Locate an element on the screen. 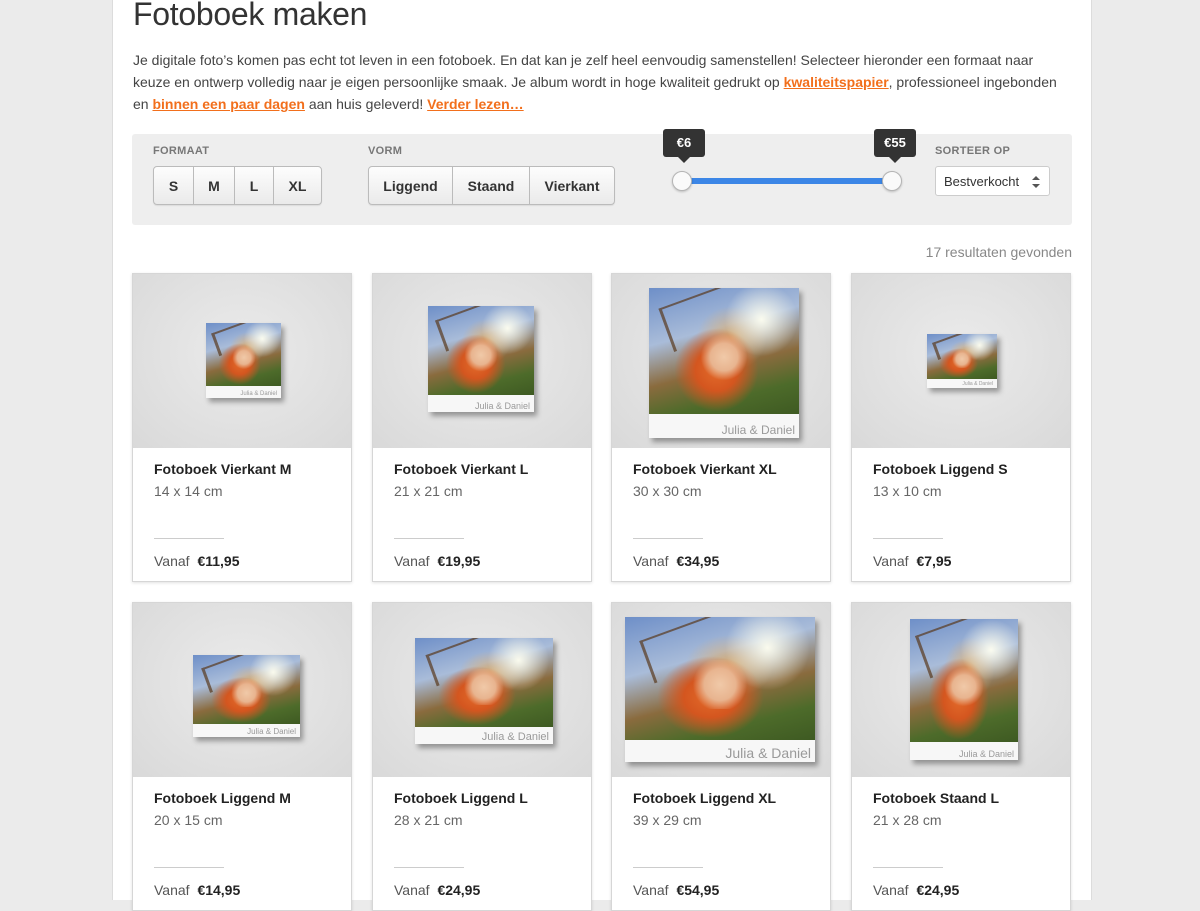 The height and width of the screenshot is (911, 1200). vorm-liggend-button: Liggend is located at coordinates (411, 185).